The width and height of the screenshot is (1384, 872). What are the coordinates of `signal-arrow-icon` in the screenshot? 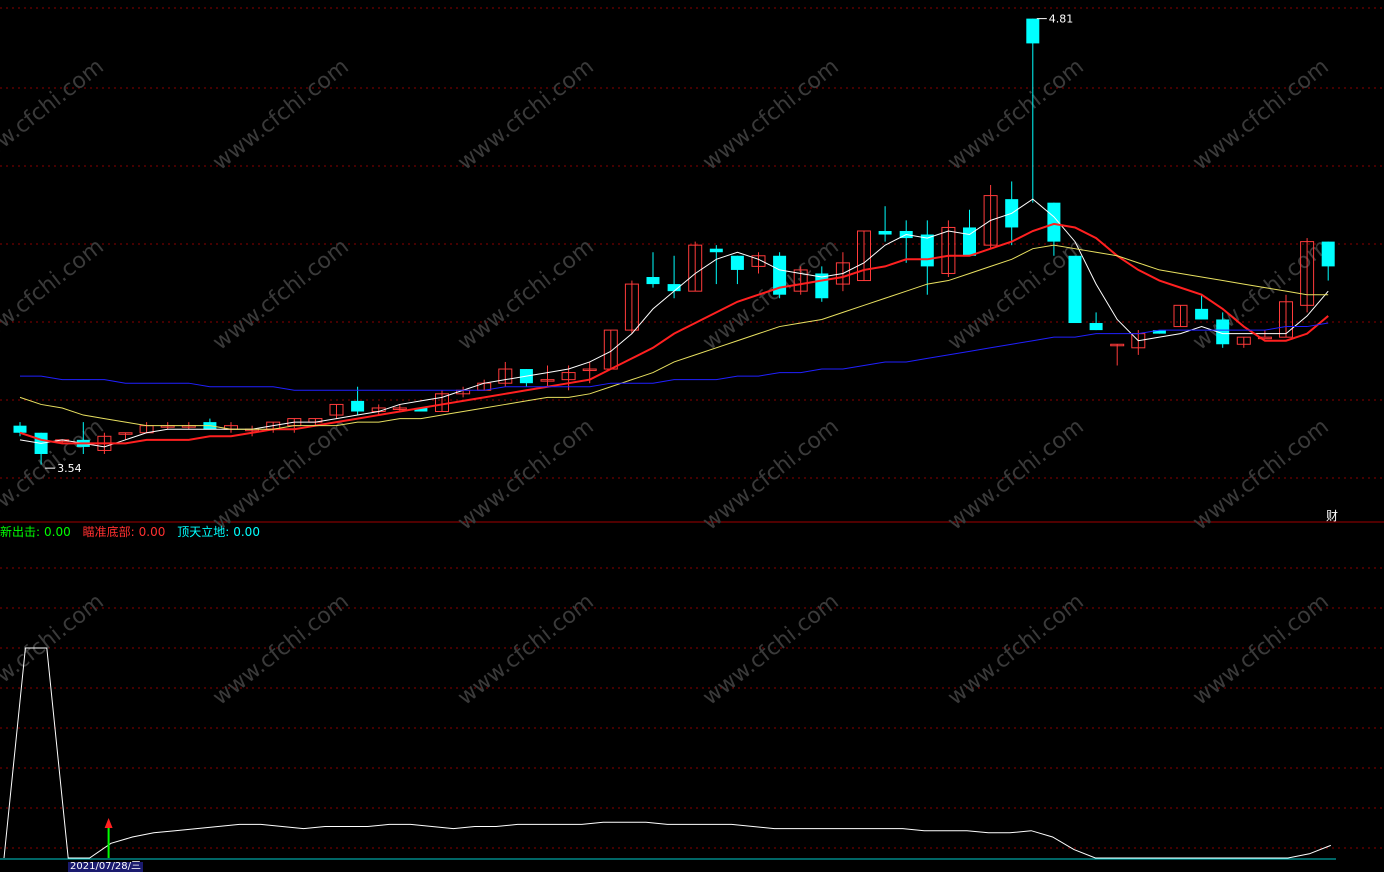 It's located at (108, 823).